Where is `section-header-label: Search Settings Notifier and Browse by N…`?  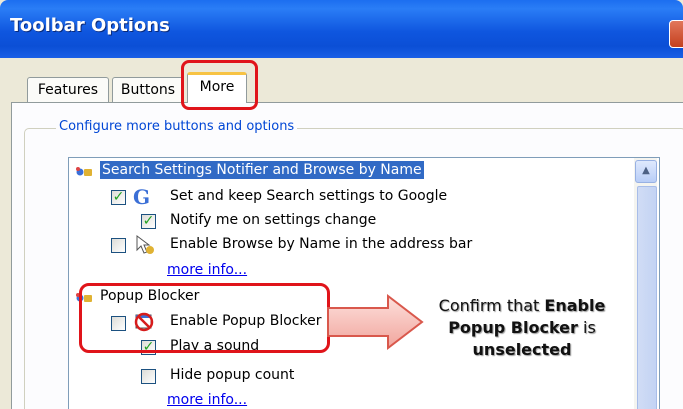 section-header-label: Search Settings Notifier and Browse by N… is located at coordinates (262, 170).